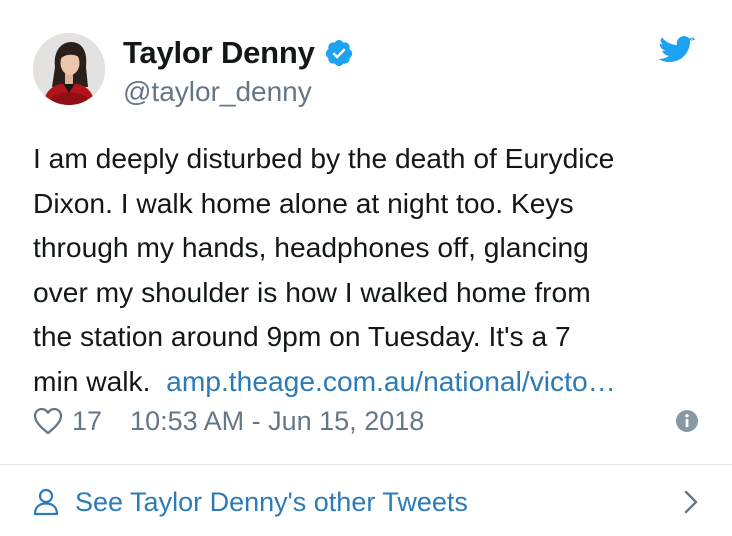 Image resolution: width=732 pixels, height=536 pixels. Describe the element at coordinates (48, 421) in the screenshot. I see `heart-outline-icon` at that location.